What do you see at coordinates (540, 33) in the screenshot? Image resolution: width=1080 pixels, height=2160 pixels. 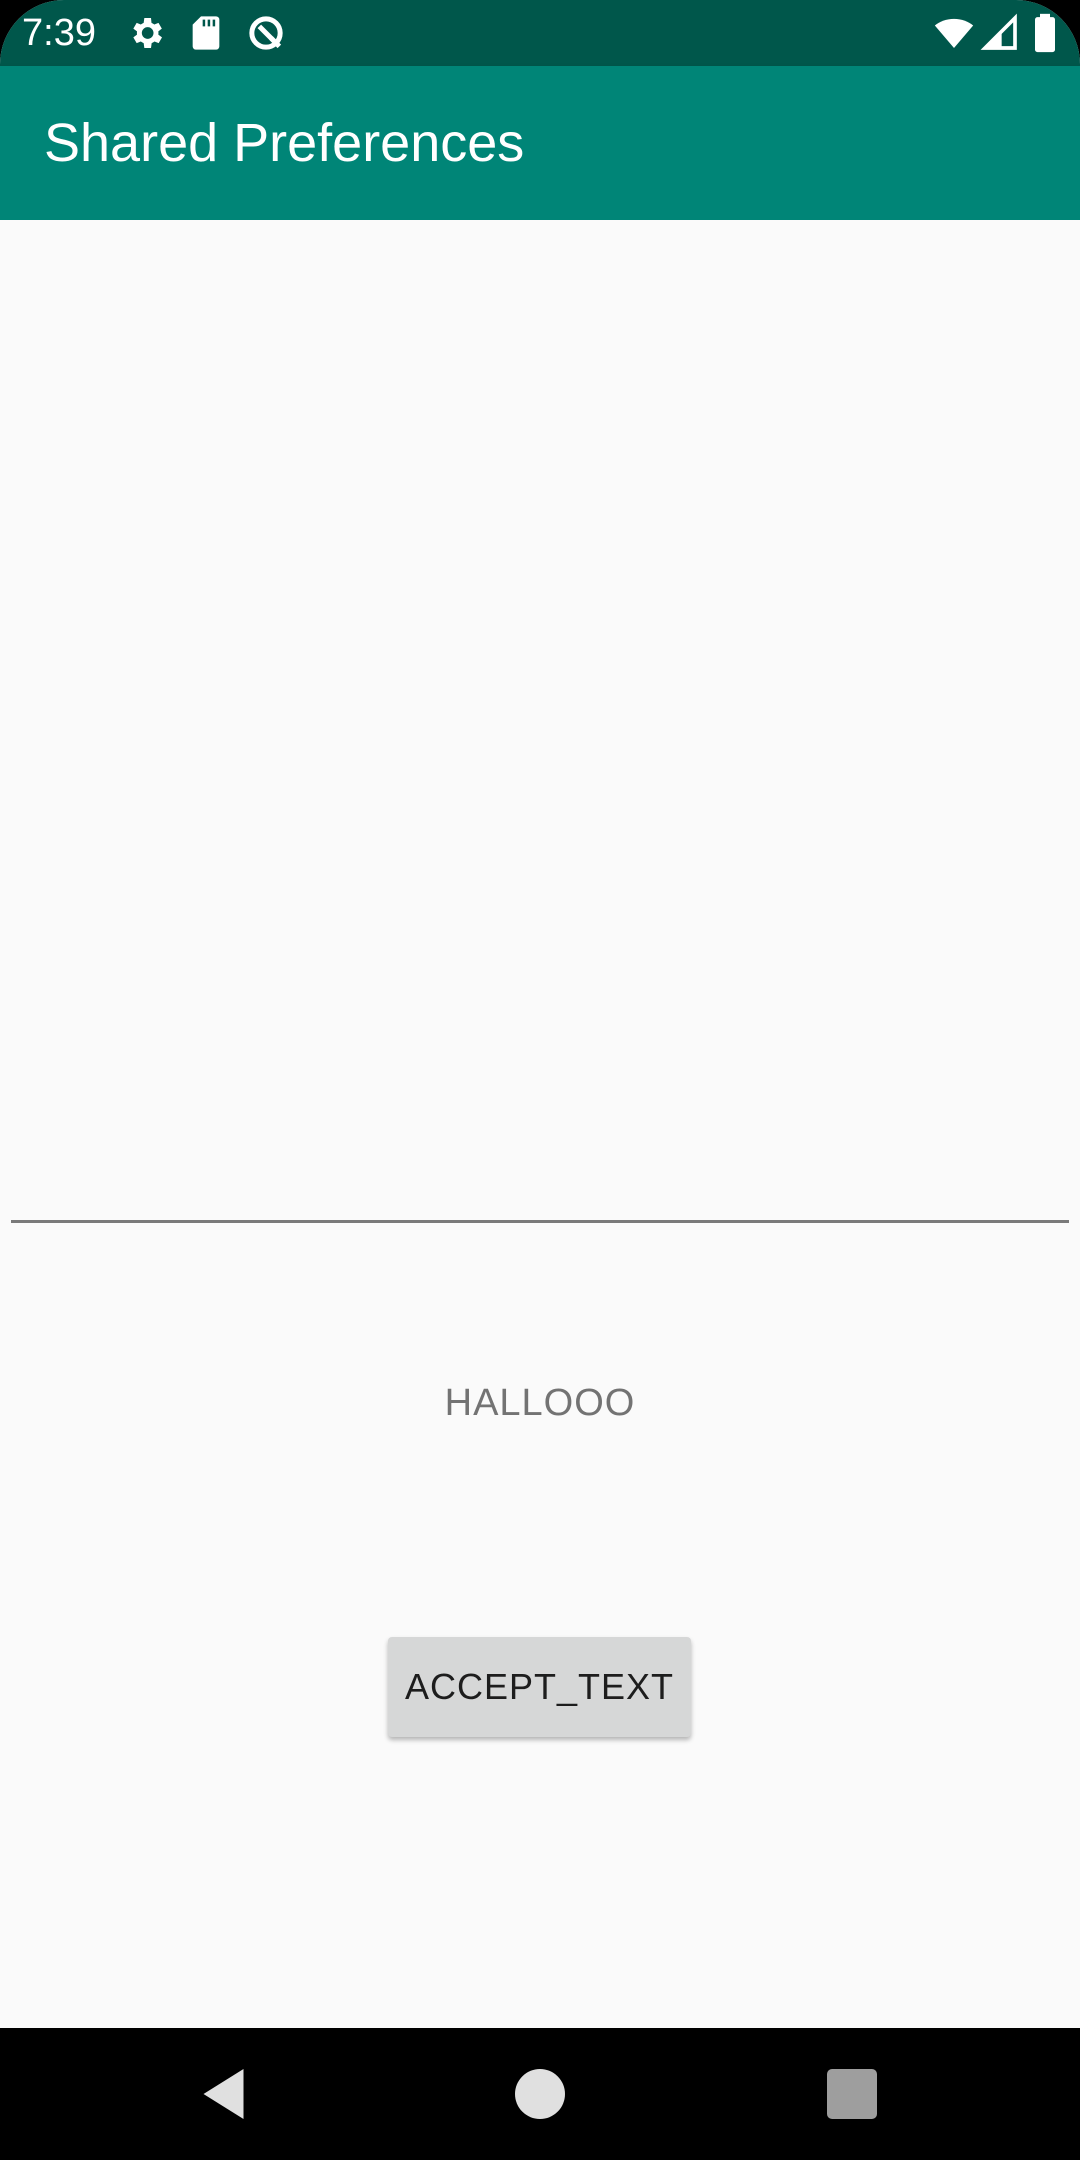 I see `status-bar: 7:39` at bounding box center [540, 33].